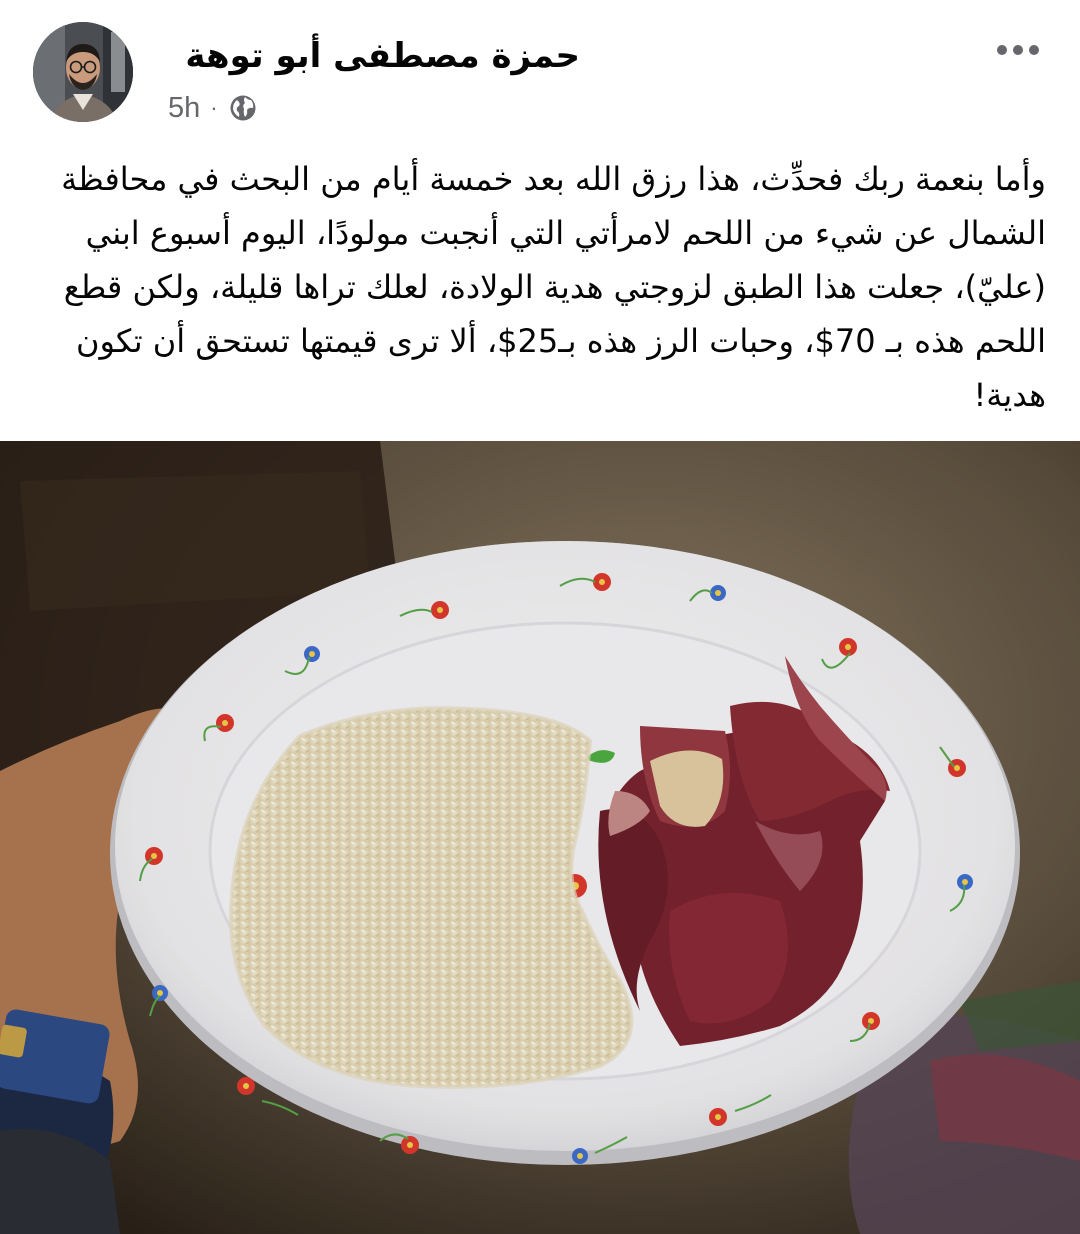 This screenshot has width=1080, height=1234. What do you see at coordinates (370, 56) in the screenshot?
I see `author-name: حمزة مصطفى أبو توهة` at bounding box center [370, 56].